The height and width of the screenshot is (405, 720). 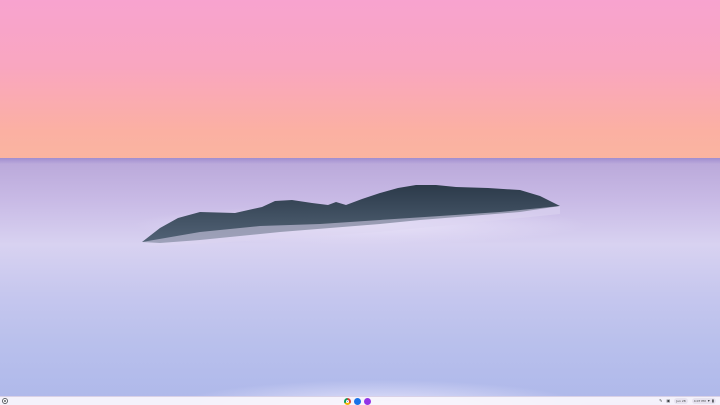 I want to click on wallpaper-island, so click(x=351, y=215).